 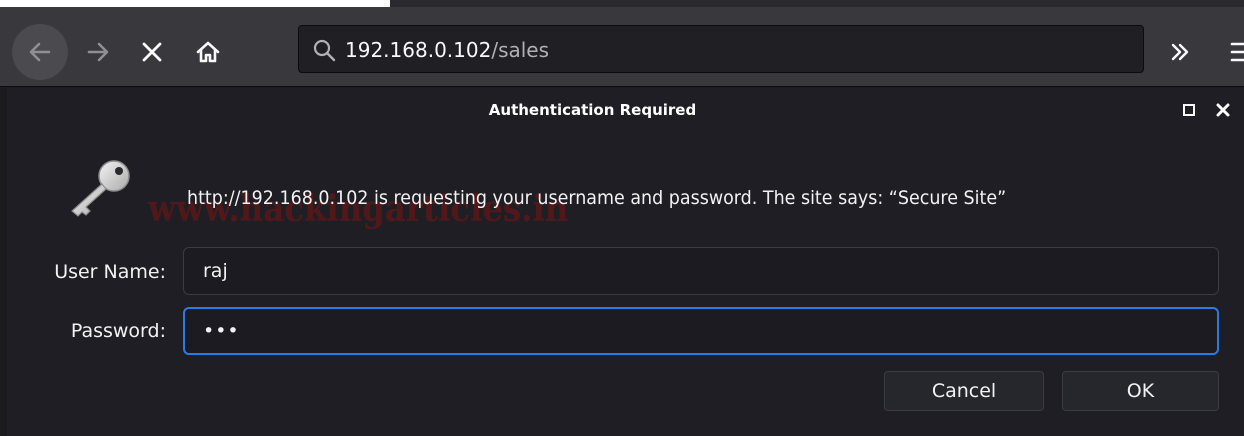 I want to click on home-icon, so click(x=208, y=52).